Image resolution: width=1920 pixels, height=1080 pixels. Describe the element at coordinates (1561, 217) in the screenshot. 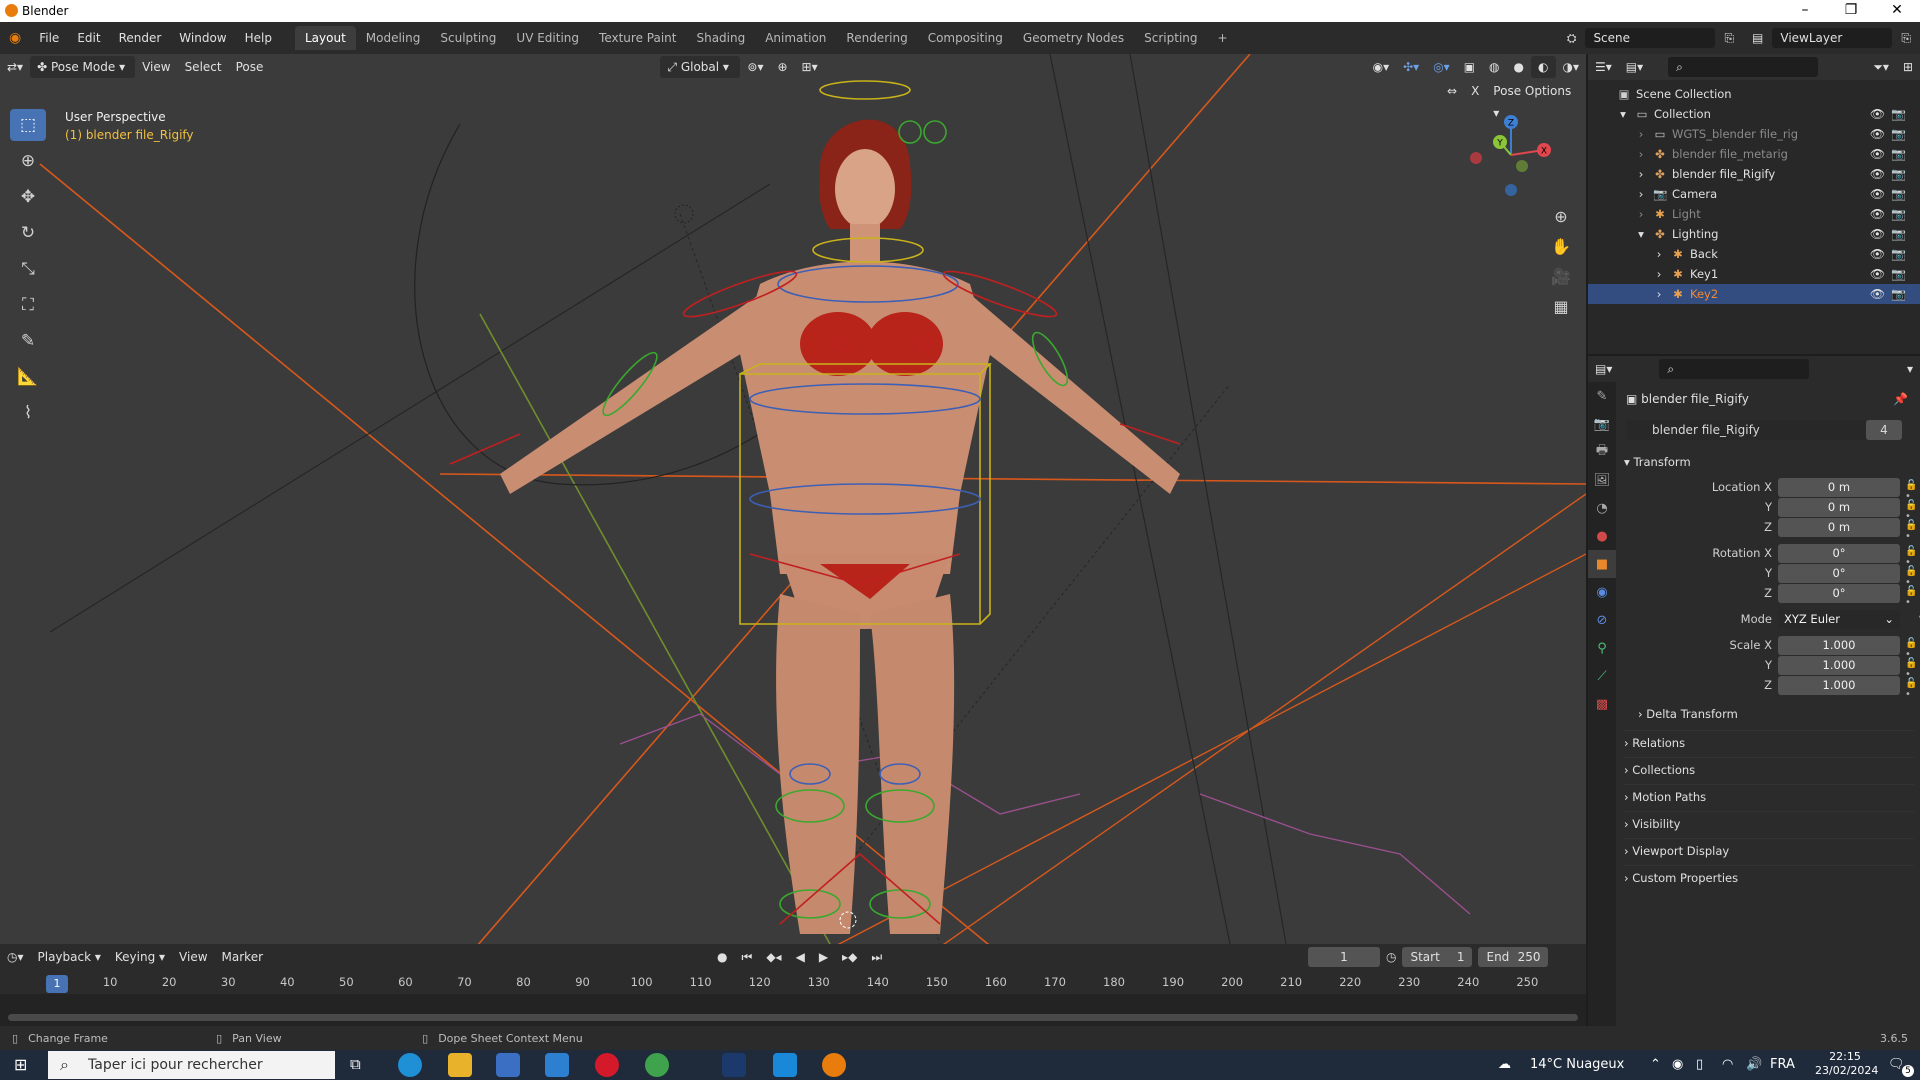

I see `zoom-icon: ⊕` at that location.